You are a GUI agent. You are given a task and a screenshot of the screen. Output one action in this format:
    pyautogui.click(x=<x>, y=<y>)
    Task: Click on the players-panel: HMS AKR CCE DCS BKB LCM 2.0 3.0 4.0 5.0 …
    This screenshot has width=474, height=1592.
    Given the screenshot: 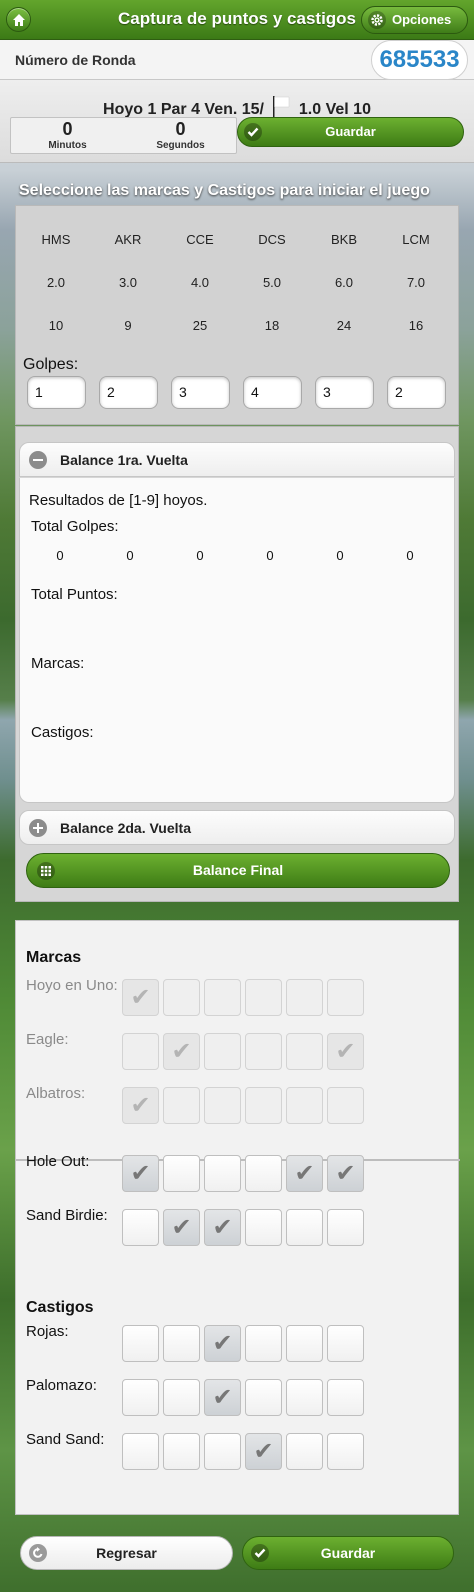 What is the action you would take?
    pyautogui.click(x=237, y=315)
    